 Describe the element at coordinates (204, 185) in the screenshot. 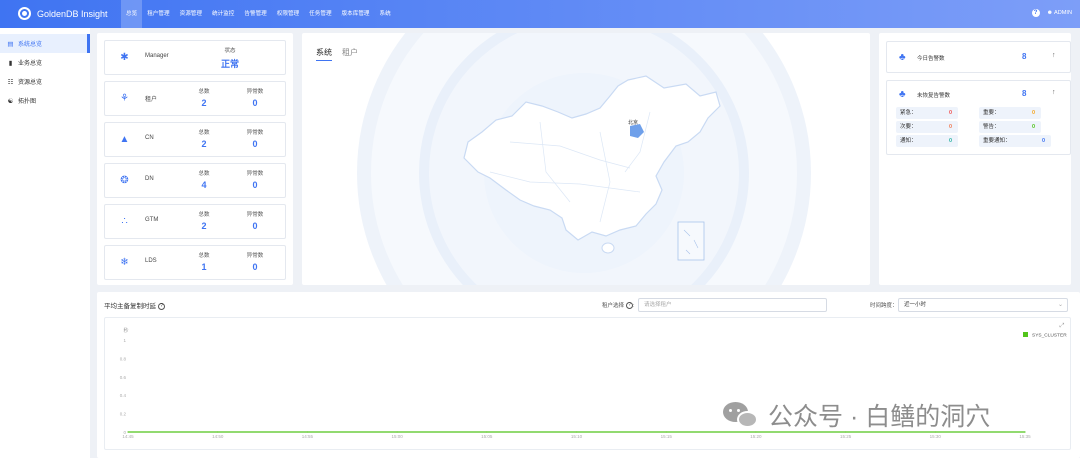

I see `total-value: 4` at that location.